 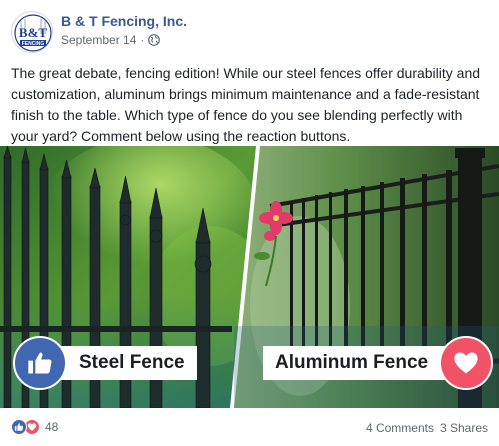 What do you see at coordinates (52, 427) in the screenshot?
I see `reaction-count: 48` at bounding box center [52, 427].